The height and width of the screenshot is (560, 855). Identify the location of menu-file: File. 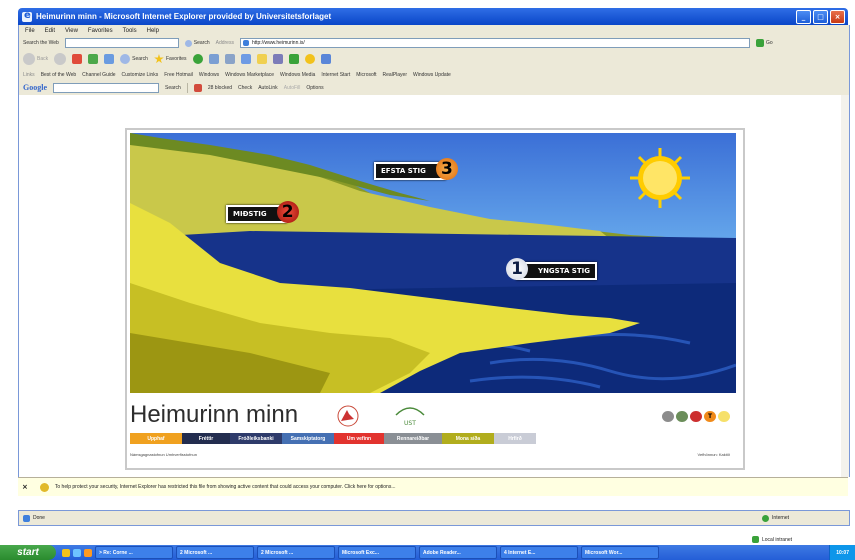
(30, 31).